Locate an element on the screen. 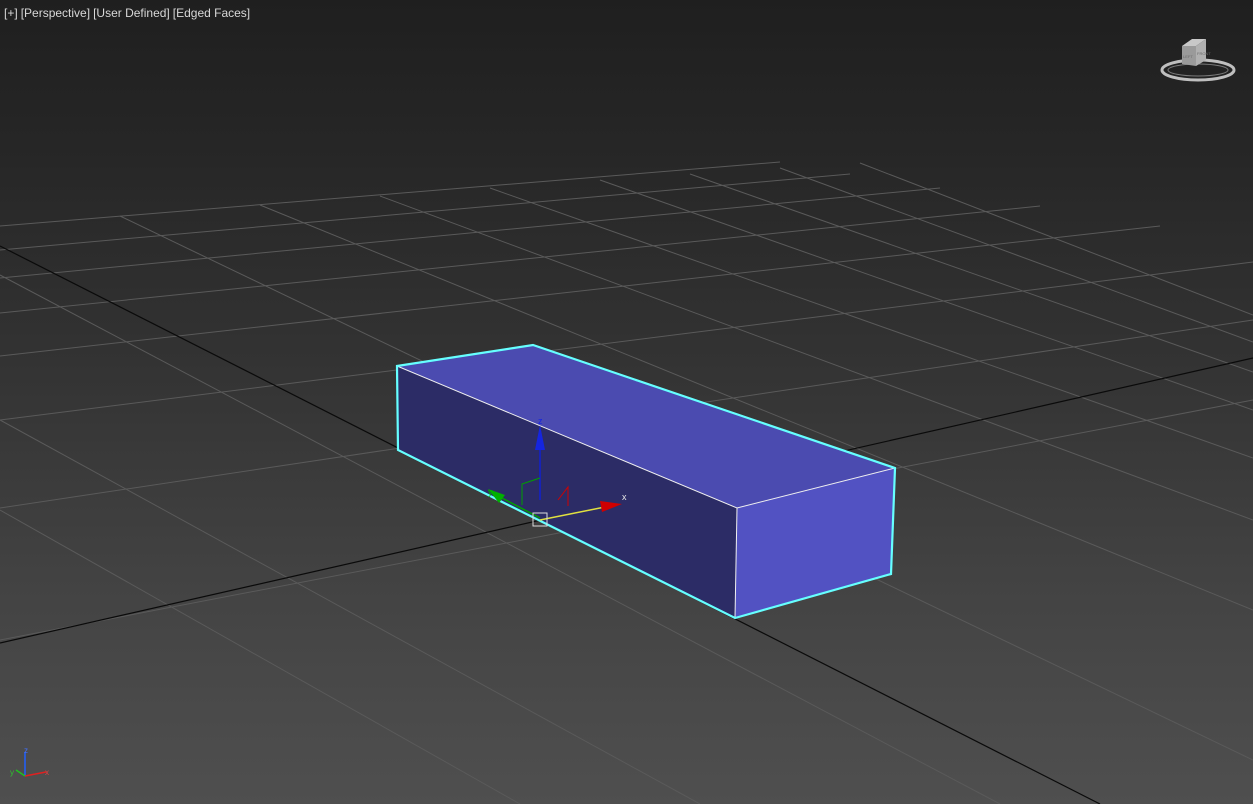 Image resolution: width=1253 pixels, height=804 pixels. viewcube-front-label: FRONT is located at coordinates (1204, 53).